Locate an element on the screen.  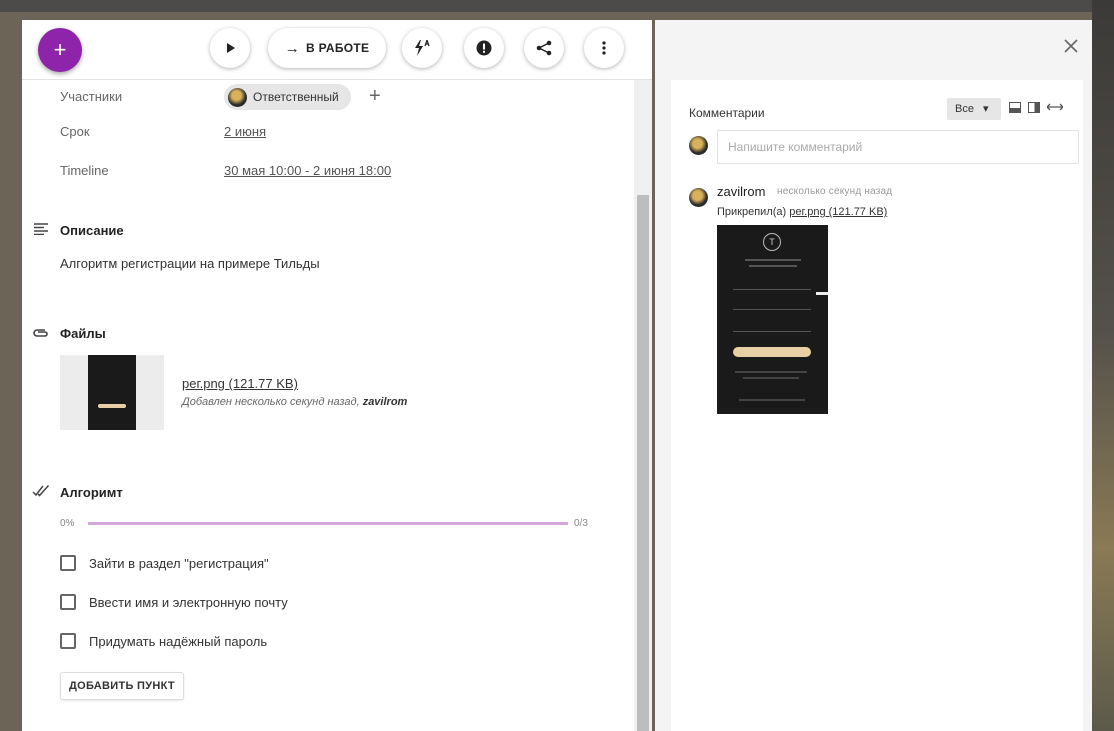
close-button is located at coordinates (1071, 47).